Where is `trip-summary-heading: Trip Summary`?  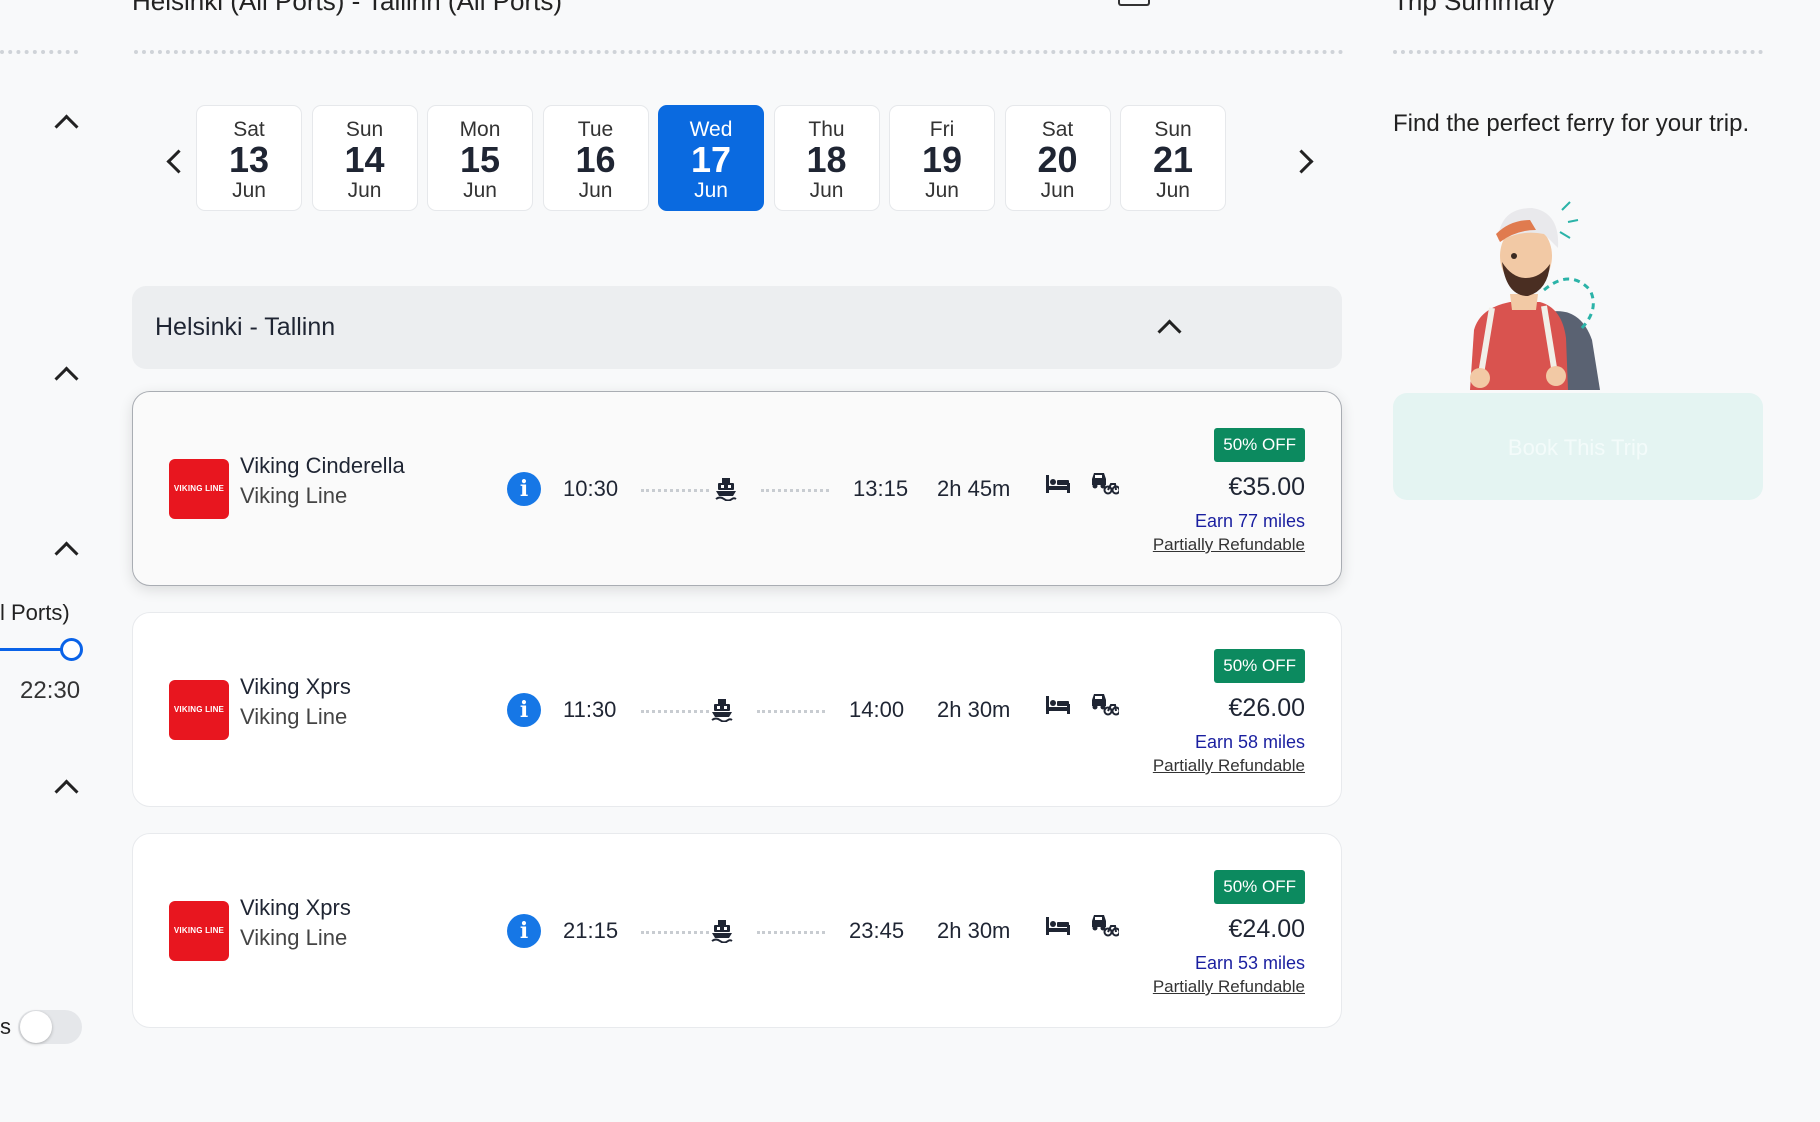 trip-summary-heading: Trip Summary is located at coordinates (1474, 8).